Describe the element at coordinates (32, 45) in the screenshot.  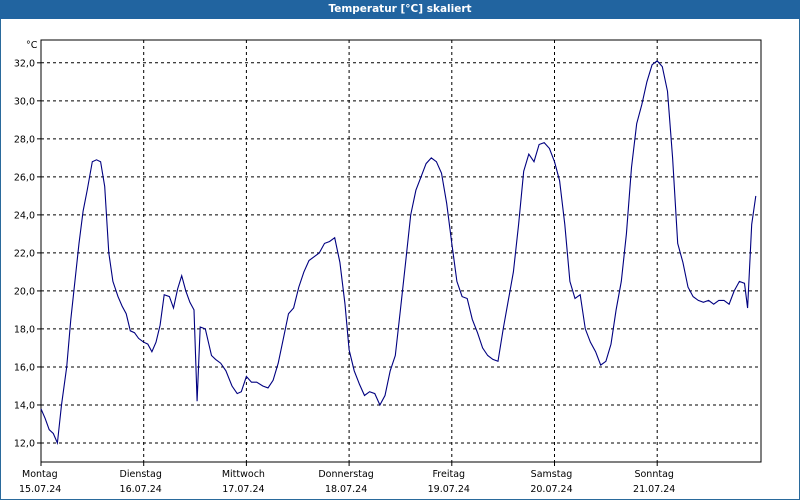
I see `y-axis-unit-label: °C` at that location.